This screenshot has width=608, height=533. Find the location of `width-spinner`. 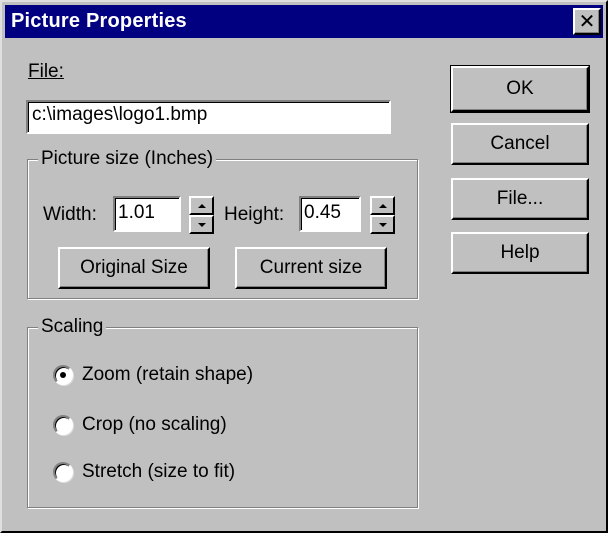

width-spinner is located at coordinates (201, 215).